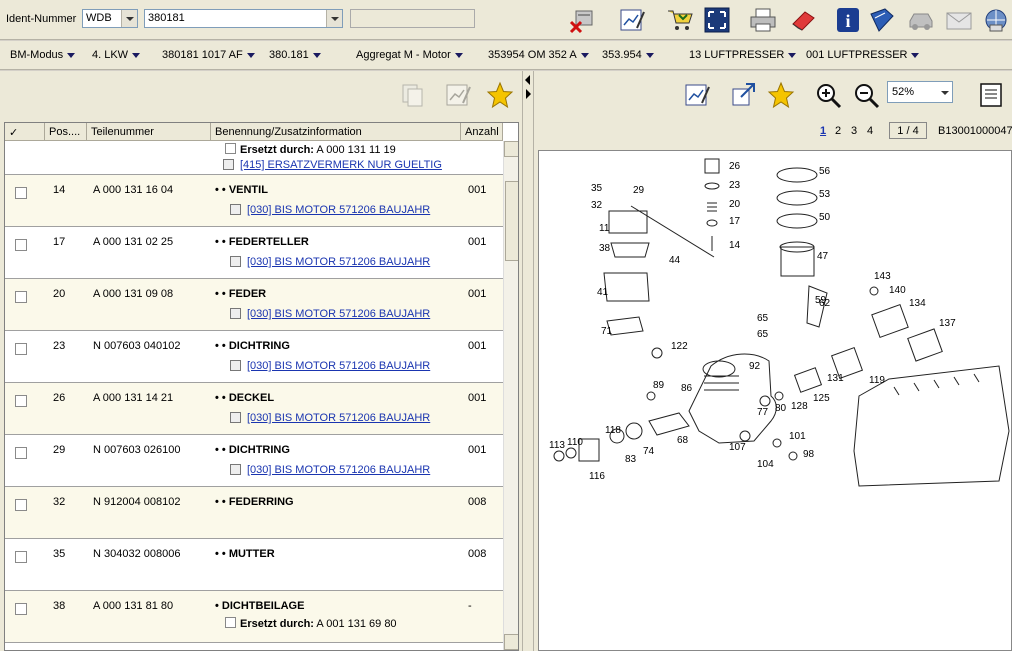  I want to click on parts-scrollbar, so click(510, 395).